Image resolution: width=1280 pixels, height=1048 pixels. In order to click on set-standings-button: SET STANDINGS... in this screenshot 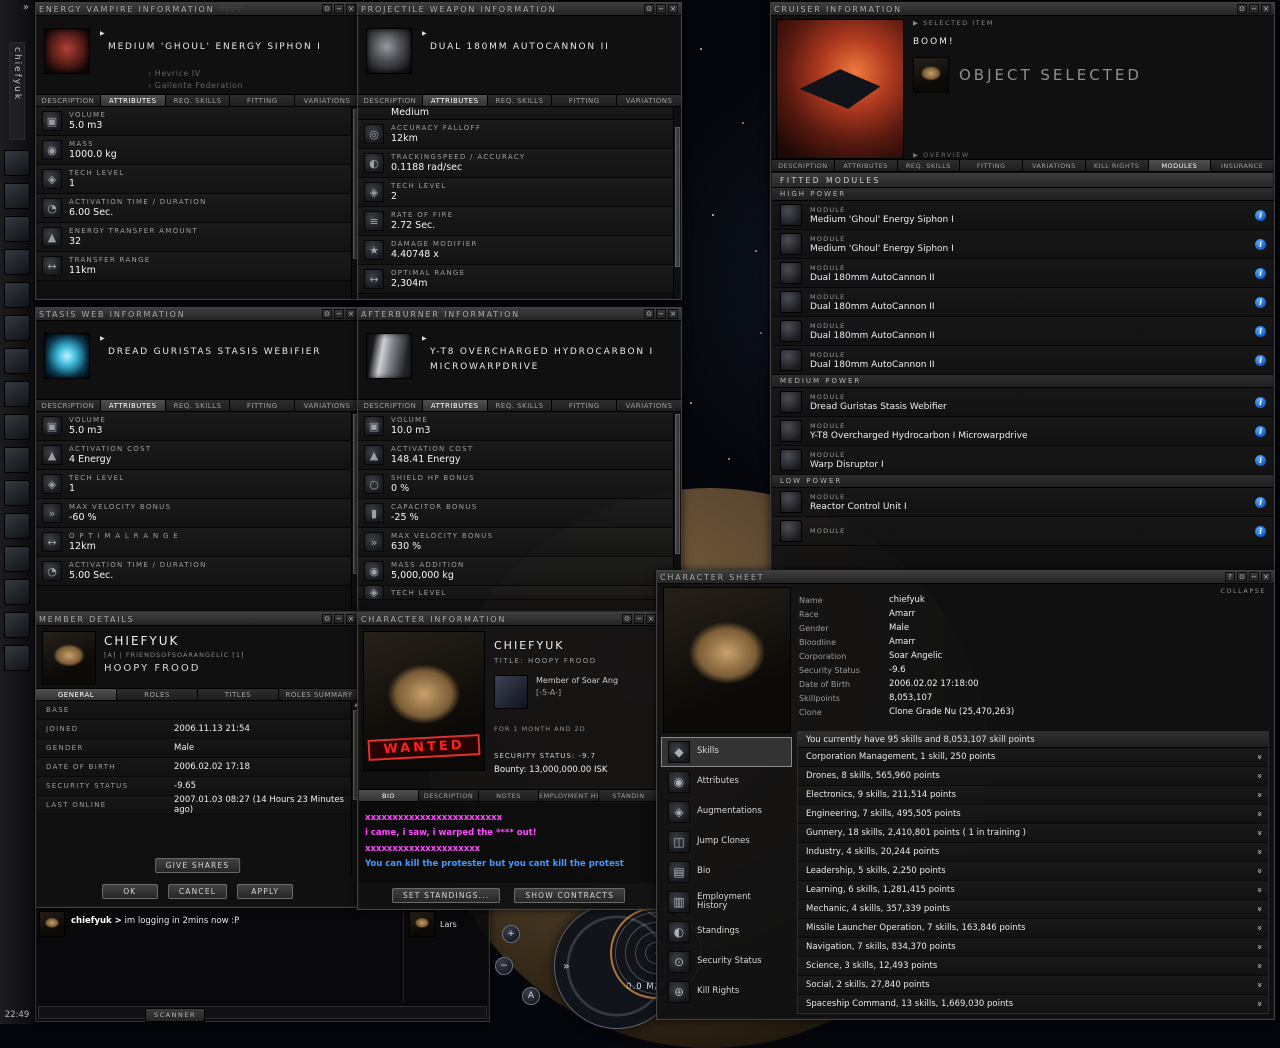, I will do `click(446, 895)`.